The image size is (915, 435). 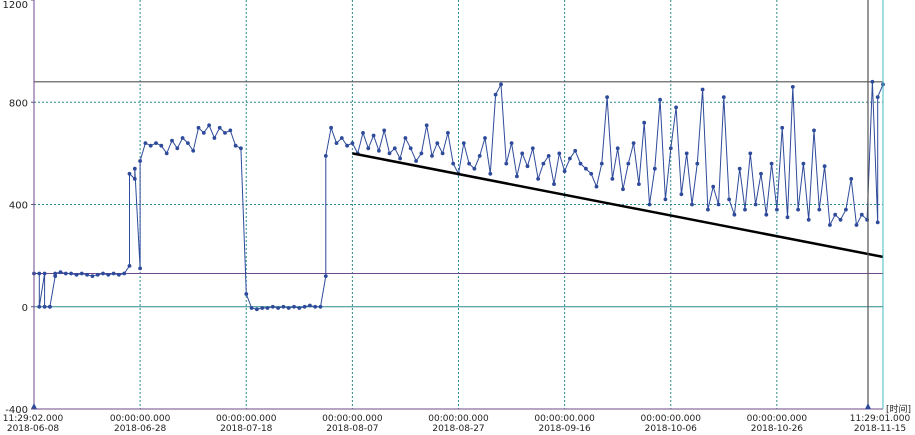 I want to click on x-tick-time: 11:29:01.000, so click(x=880, y=419).